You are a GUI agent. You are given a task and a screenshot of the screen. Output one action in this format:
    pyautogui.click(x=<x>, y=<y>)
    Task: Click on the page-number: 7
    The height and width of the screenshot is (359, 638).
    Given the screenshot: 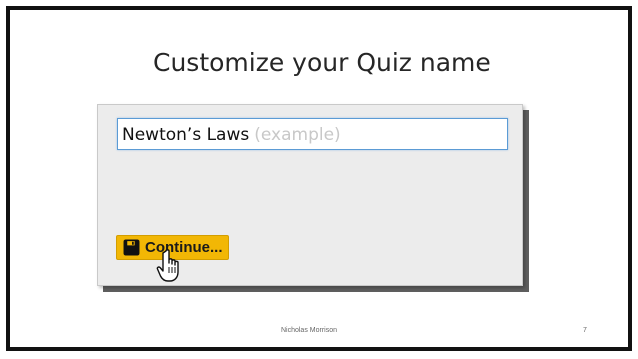 What is the action you would take?
    pyautogui.click(x=585, y=330)
    